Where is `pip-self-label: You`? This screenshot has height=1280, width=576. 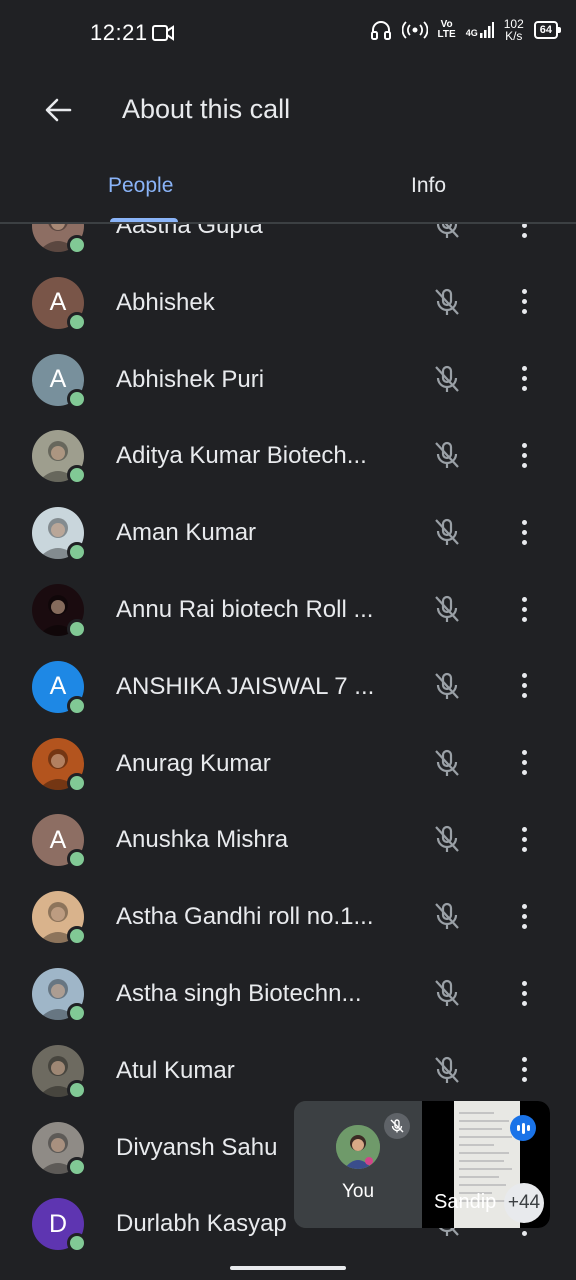 pip-self-label: You is located at coordinates (358, 1191).